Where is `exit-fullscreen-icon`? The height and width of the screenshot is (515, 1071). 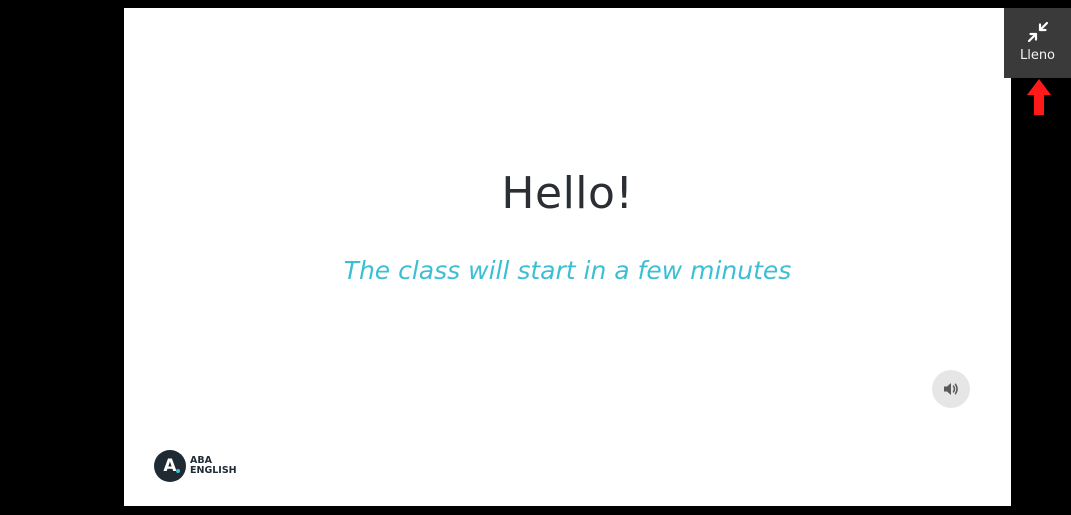
exit-fullscreen-icon is located at coordinates (1037, 32).